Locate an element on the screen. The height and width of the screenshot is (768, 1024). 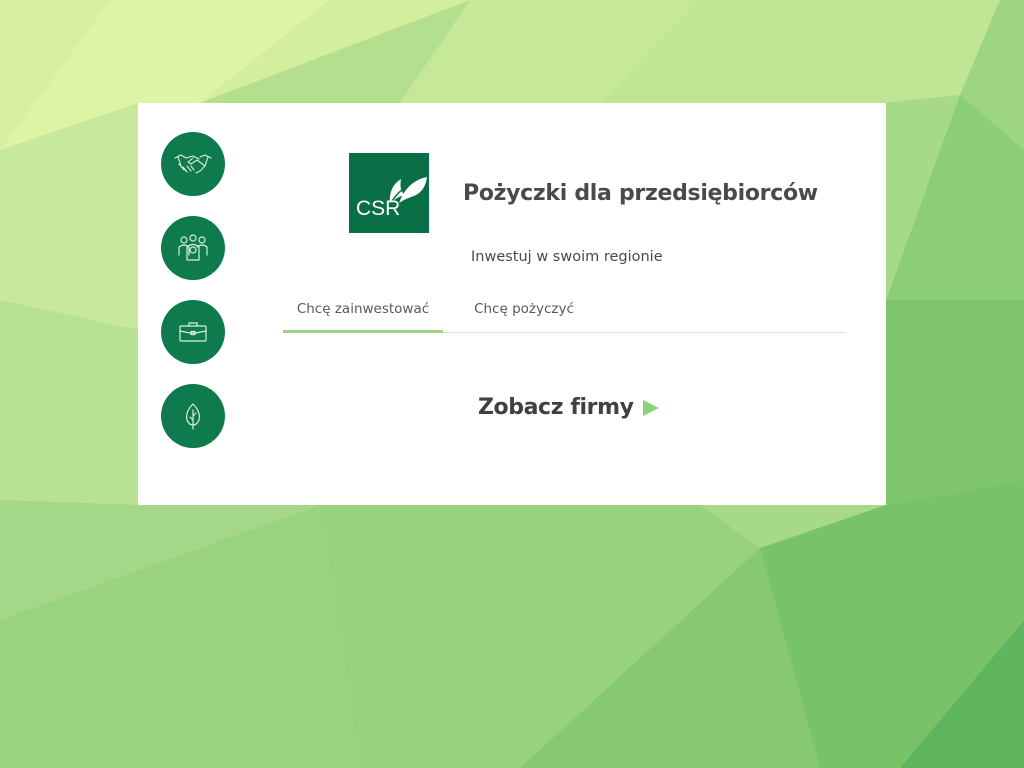
tab-borrow: Chcę pożyczyć is located at coordinates (524, 311).